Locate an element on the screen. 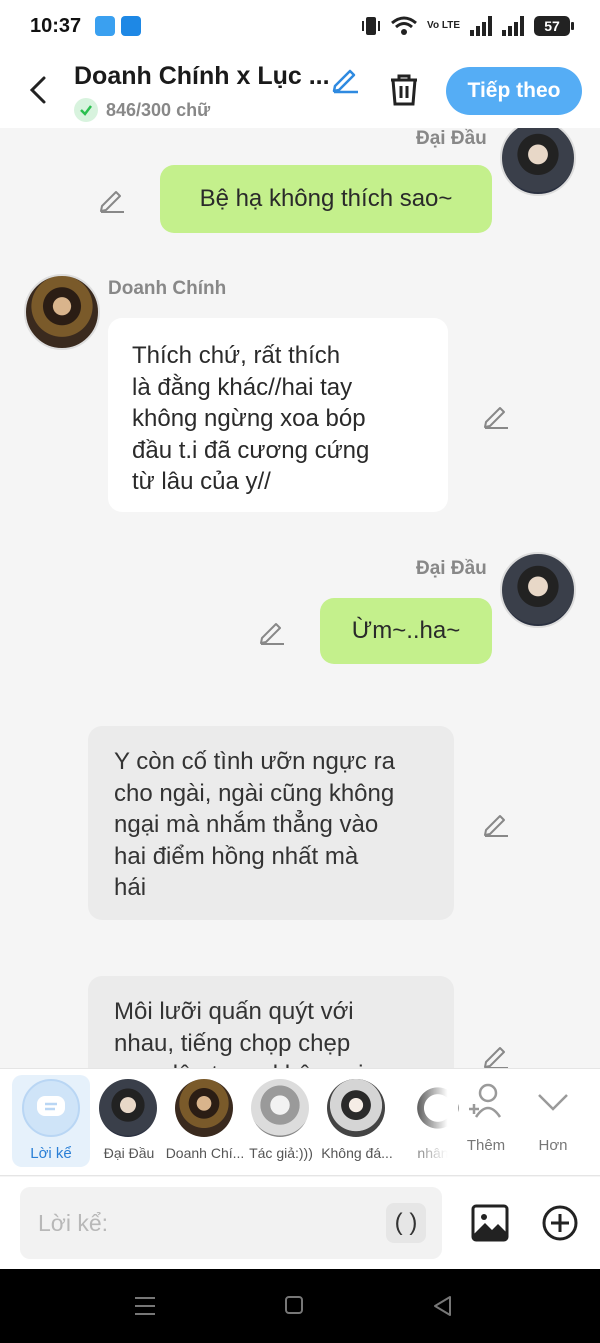 The image size is (600, 1343). battery-icon: 57 is located at coordinates (554, 26).